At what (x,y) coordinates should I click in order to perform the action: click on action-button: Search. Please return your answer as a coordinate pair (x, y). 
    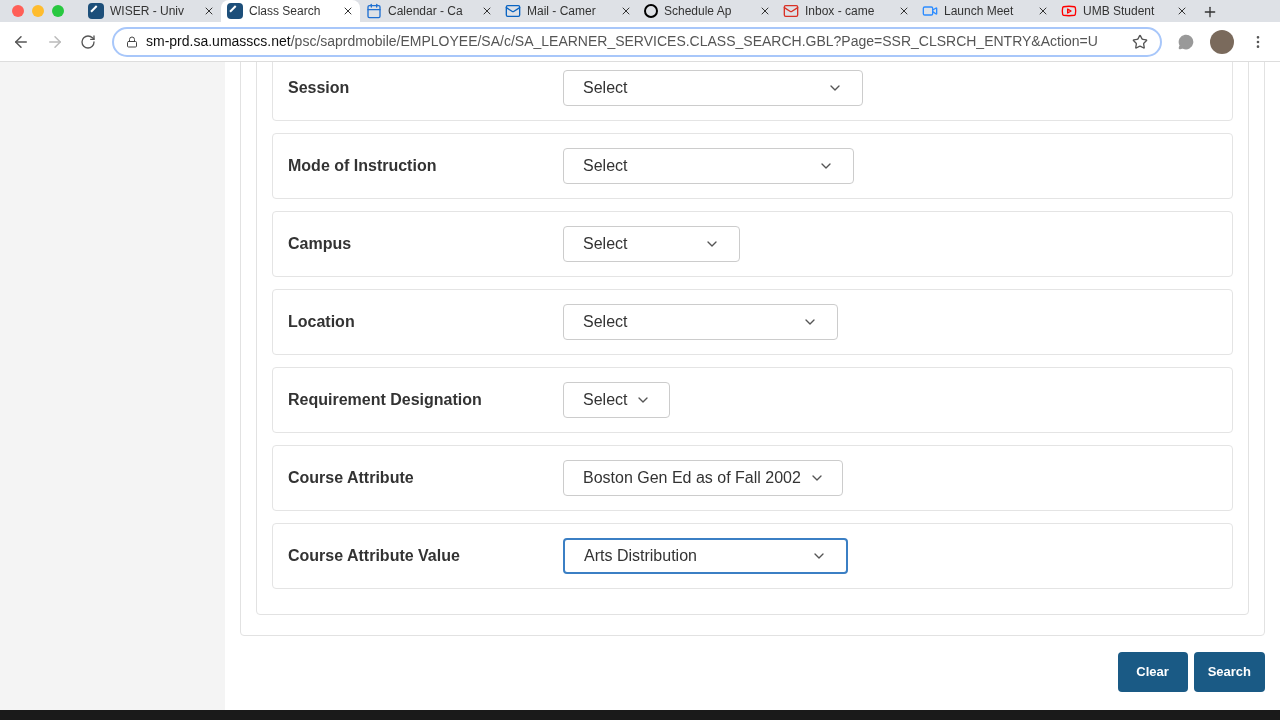
    Looking at the image, I should click on (1229, 672).